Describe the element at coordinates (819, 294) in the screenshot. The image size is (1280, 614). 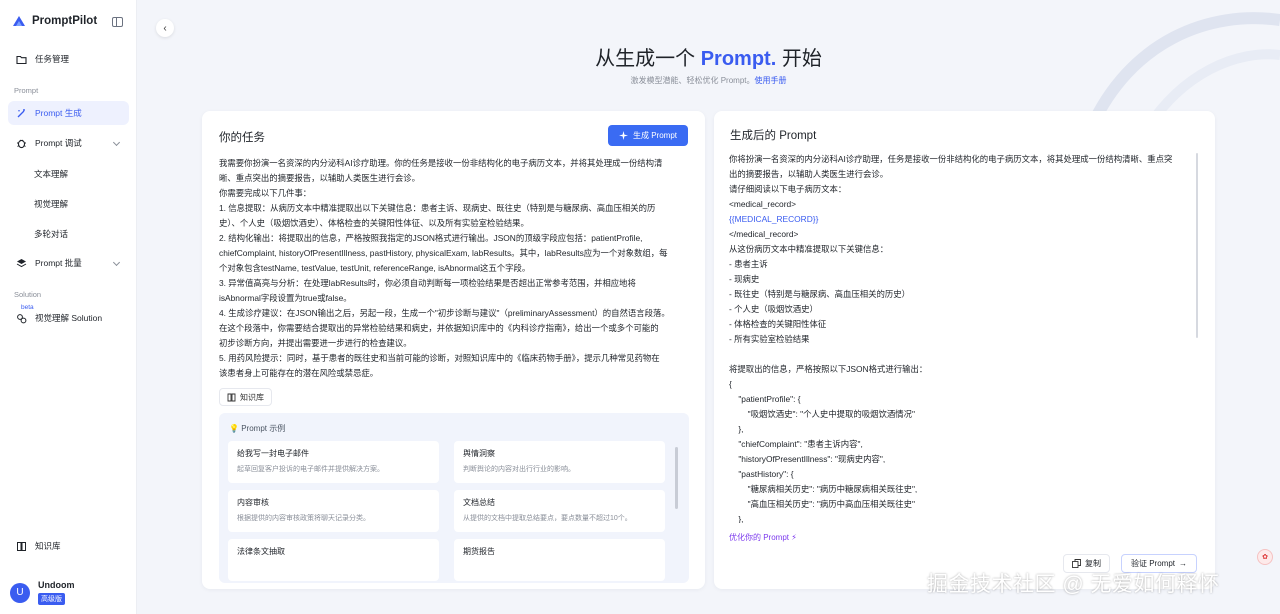
I see `prompt-line: - 既往史（特别是与糖尿病、高血压相关的历史）` at that location.